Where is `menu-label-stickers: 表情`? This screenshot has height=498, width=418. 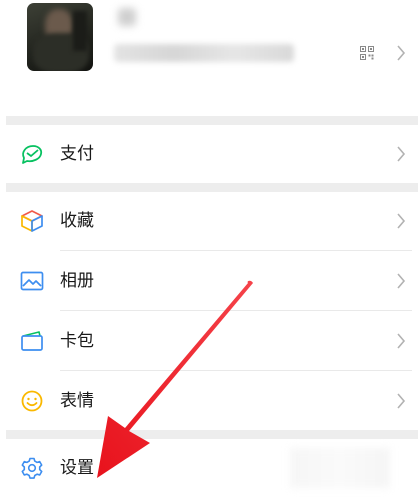 menu-label-stickers: 表情 is located at coordinates (77, 401).